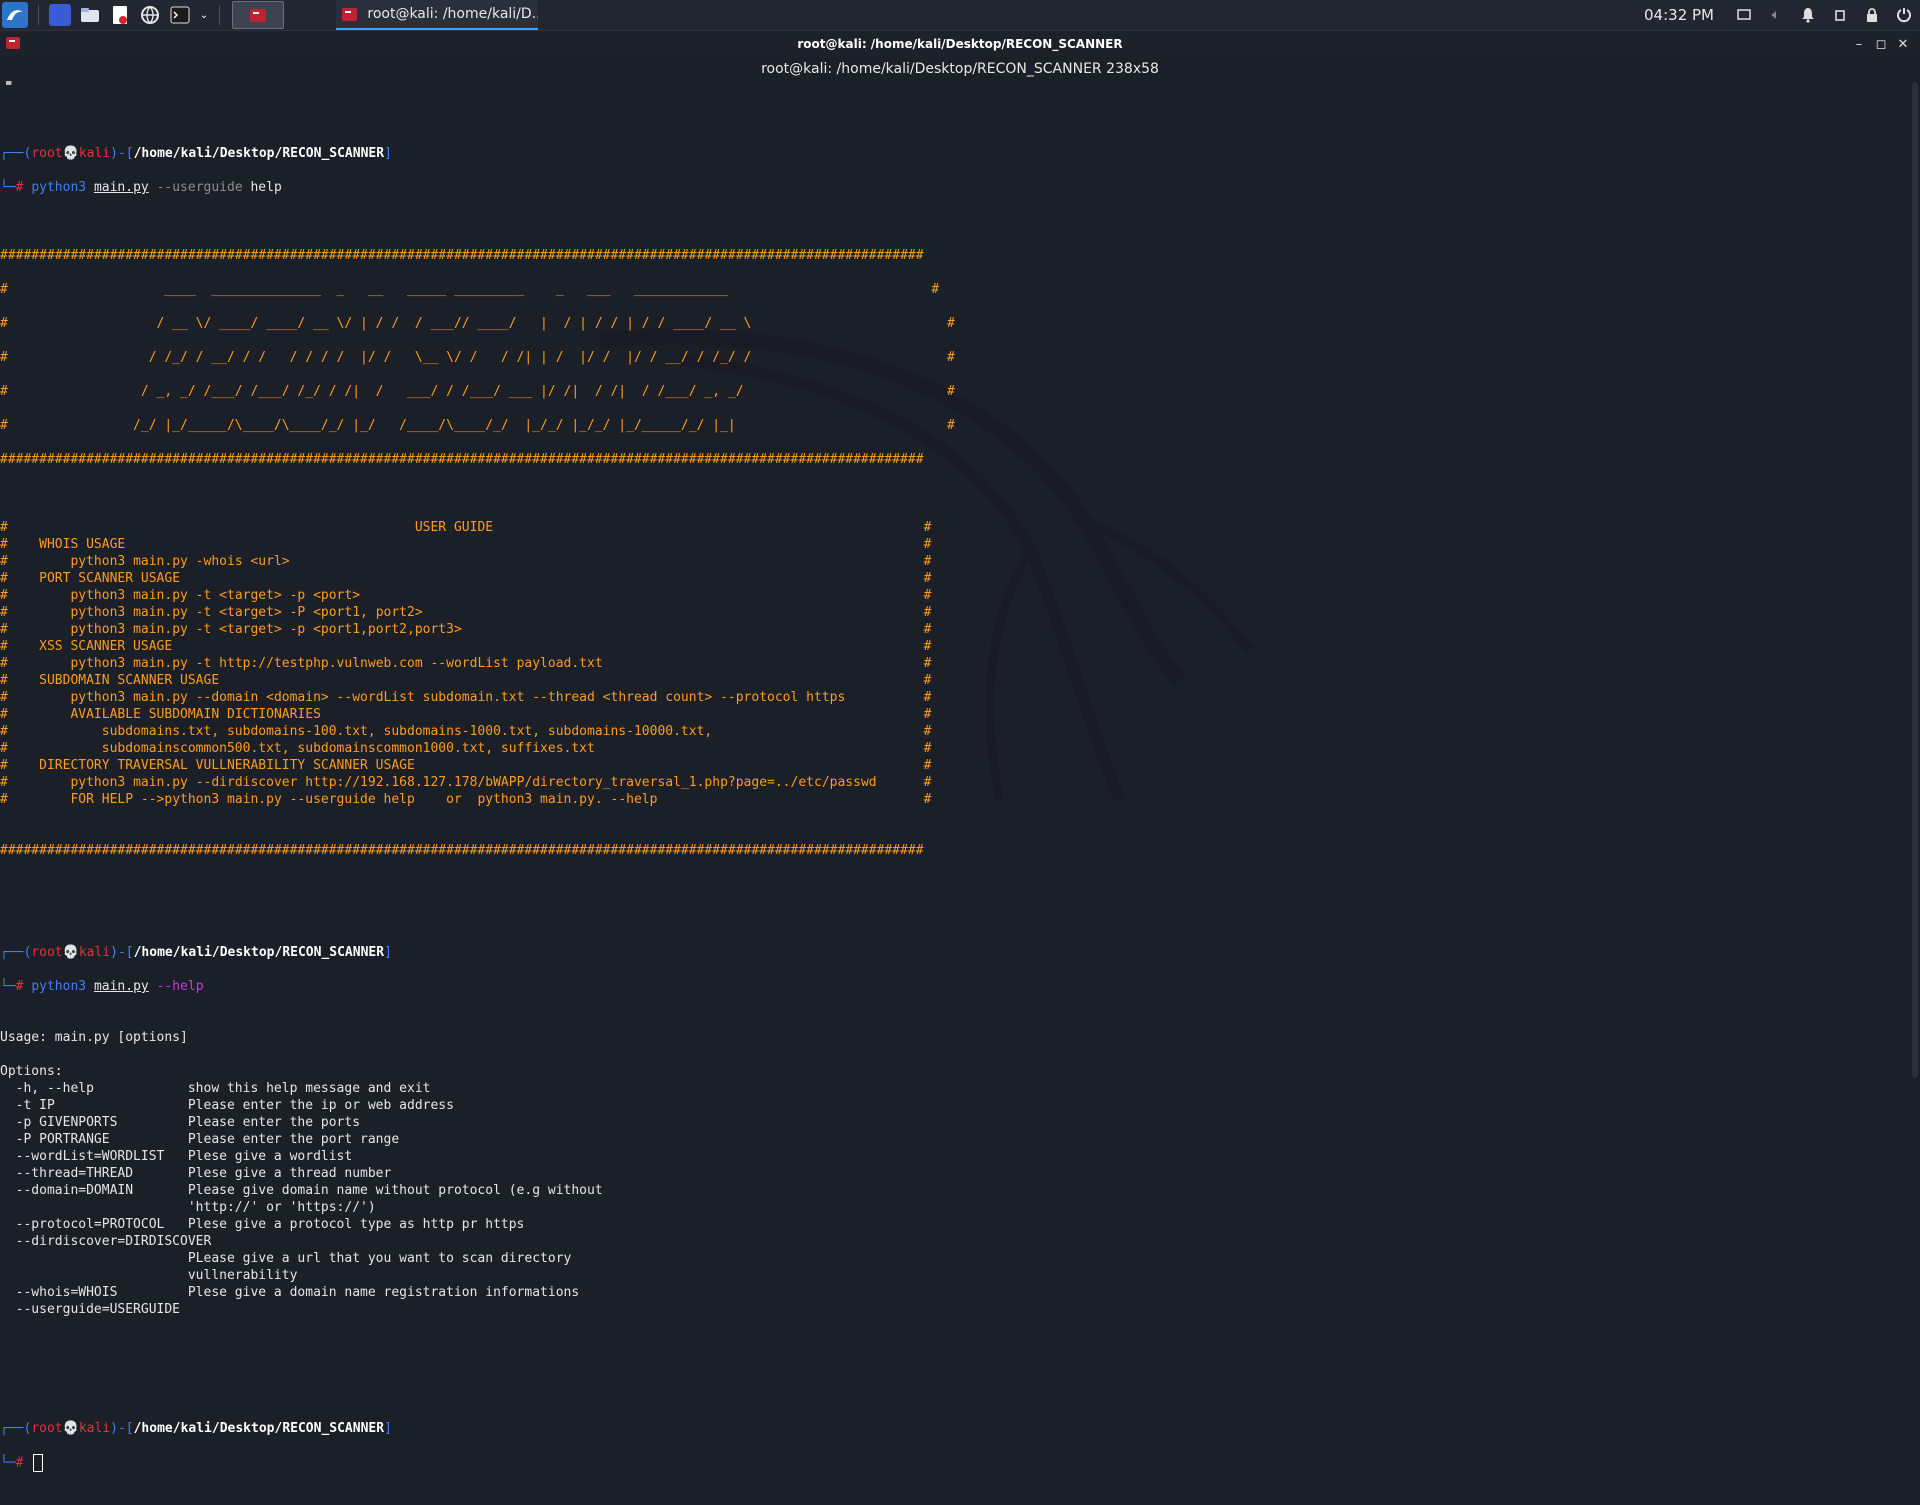 The image size is (1920, 1505). Describe the element at coordinates (1903, 44) in the screenshot. I see `close-button: ✕` at that location.